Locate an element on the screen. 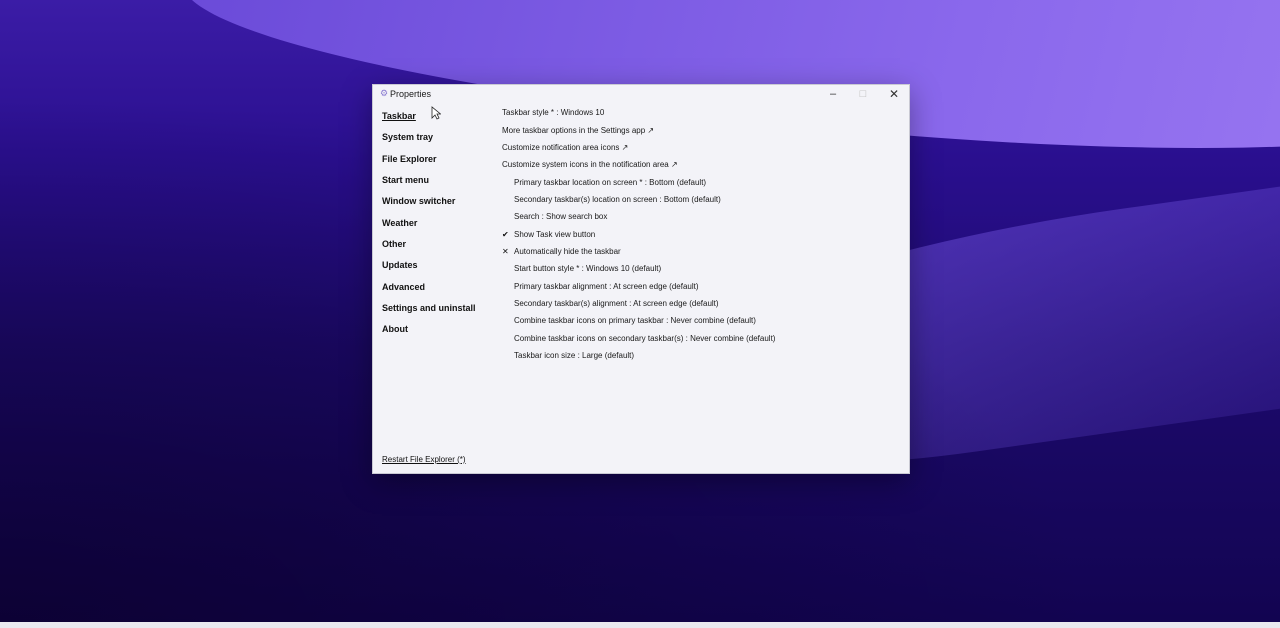 The image size is (1280, 628). desktop-bottom-strip is located at coordinates (640, 625).